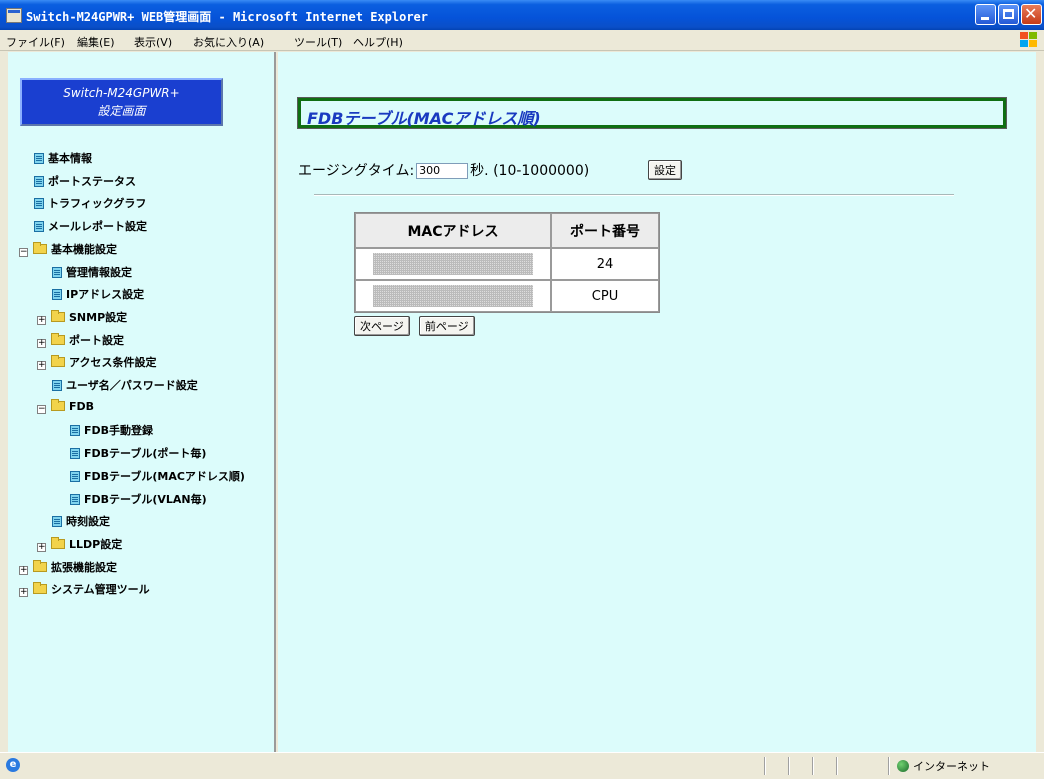  I want to click on prev-page-button: 前ページ, so click(446, 326).